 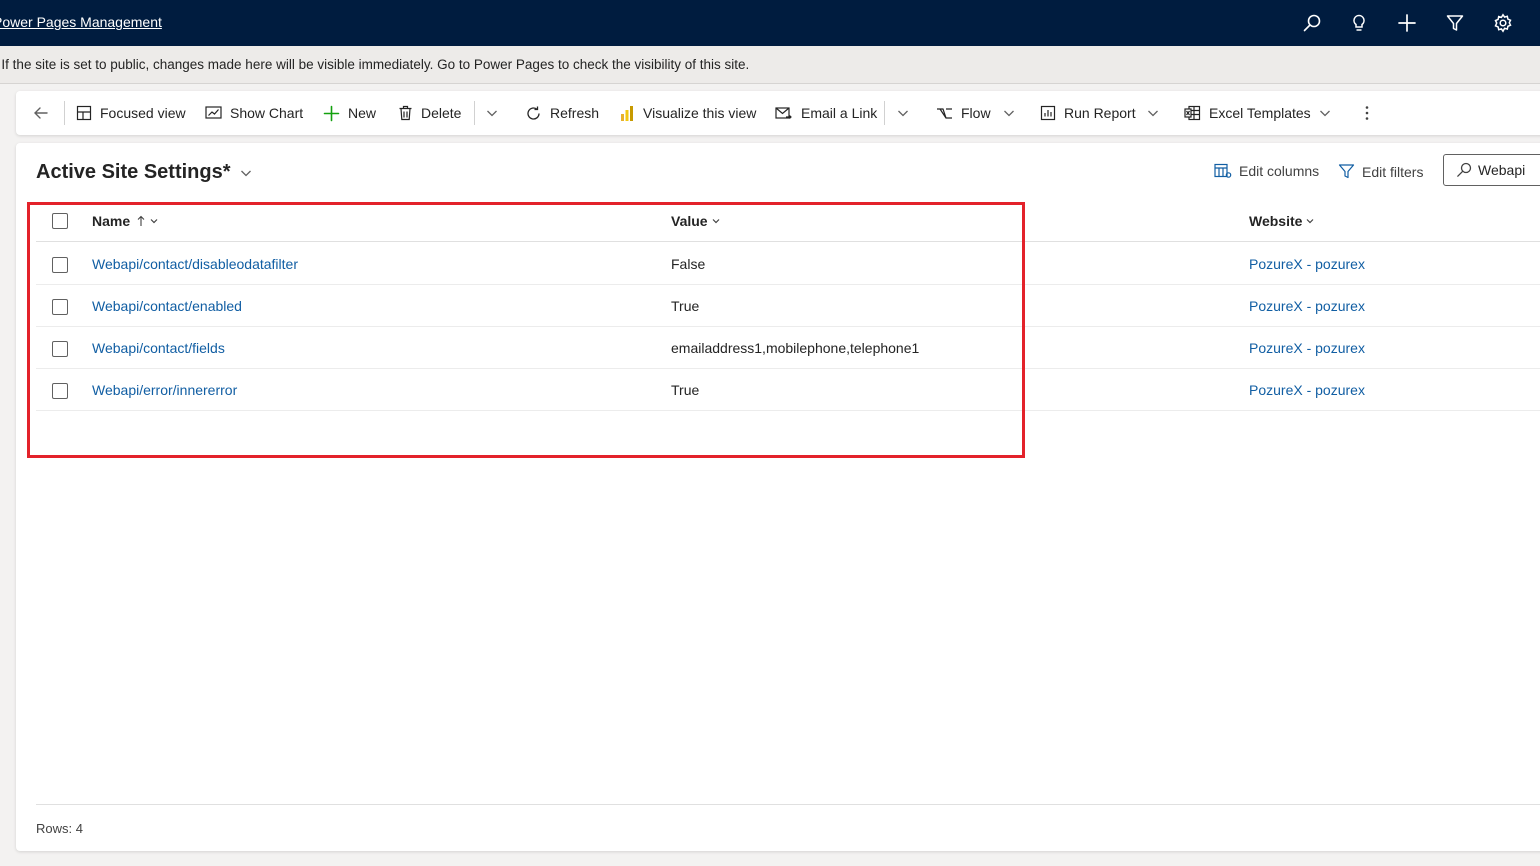 I want to click on visualize-view-button: Visualize this view, so click(x=687, y=113).